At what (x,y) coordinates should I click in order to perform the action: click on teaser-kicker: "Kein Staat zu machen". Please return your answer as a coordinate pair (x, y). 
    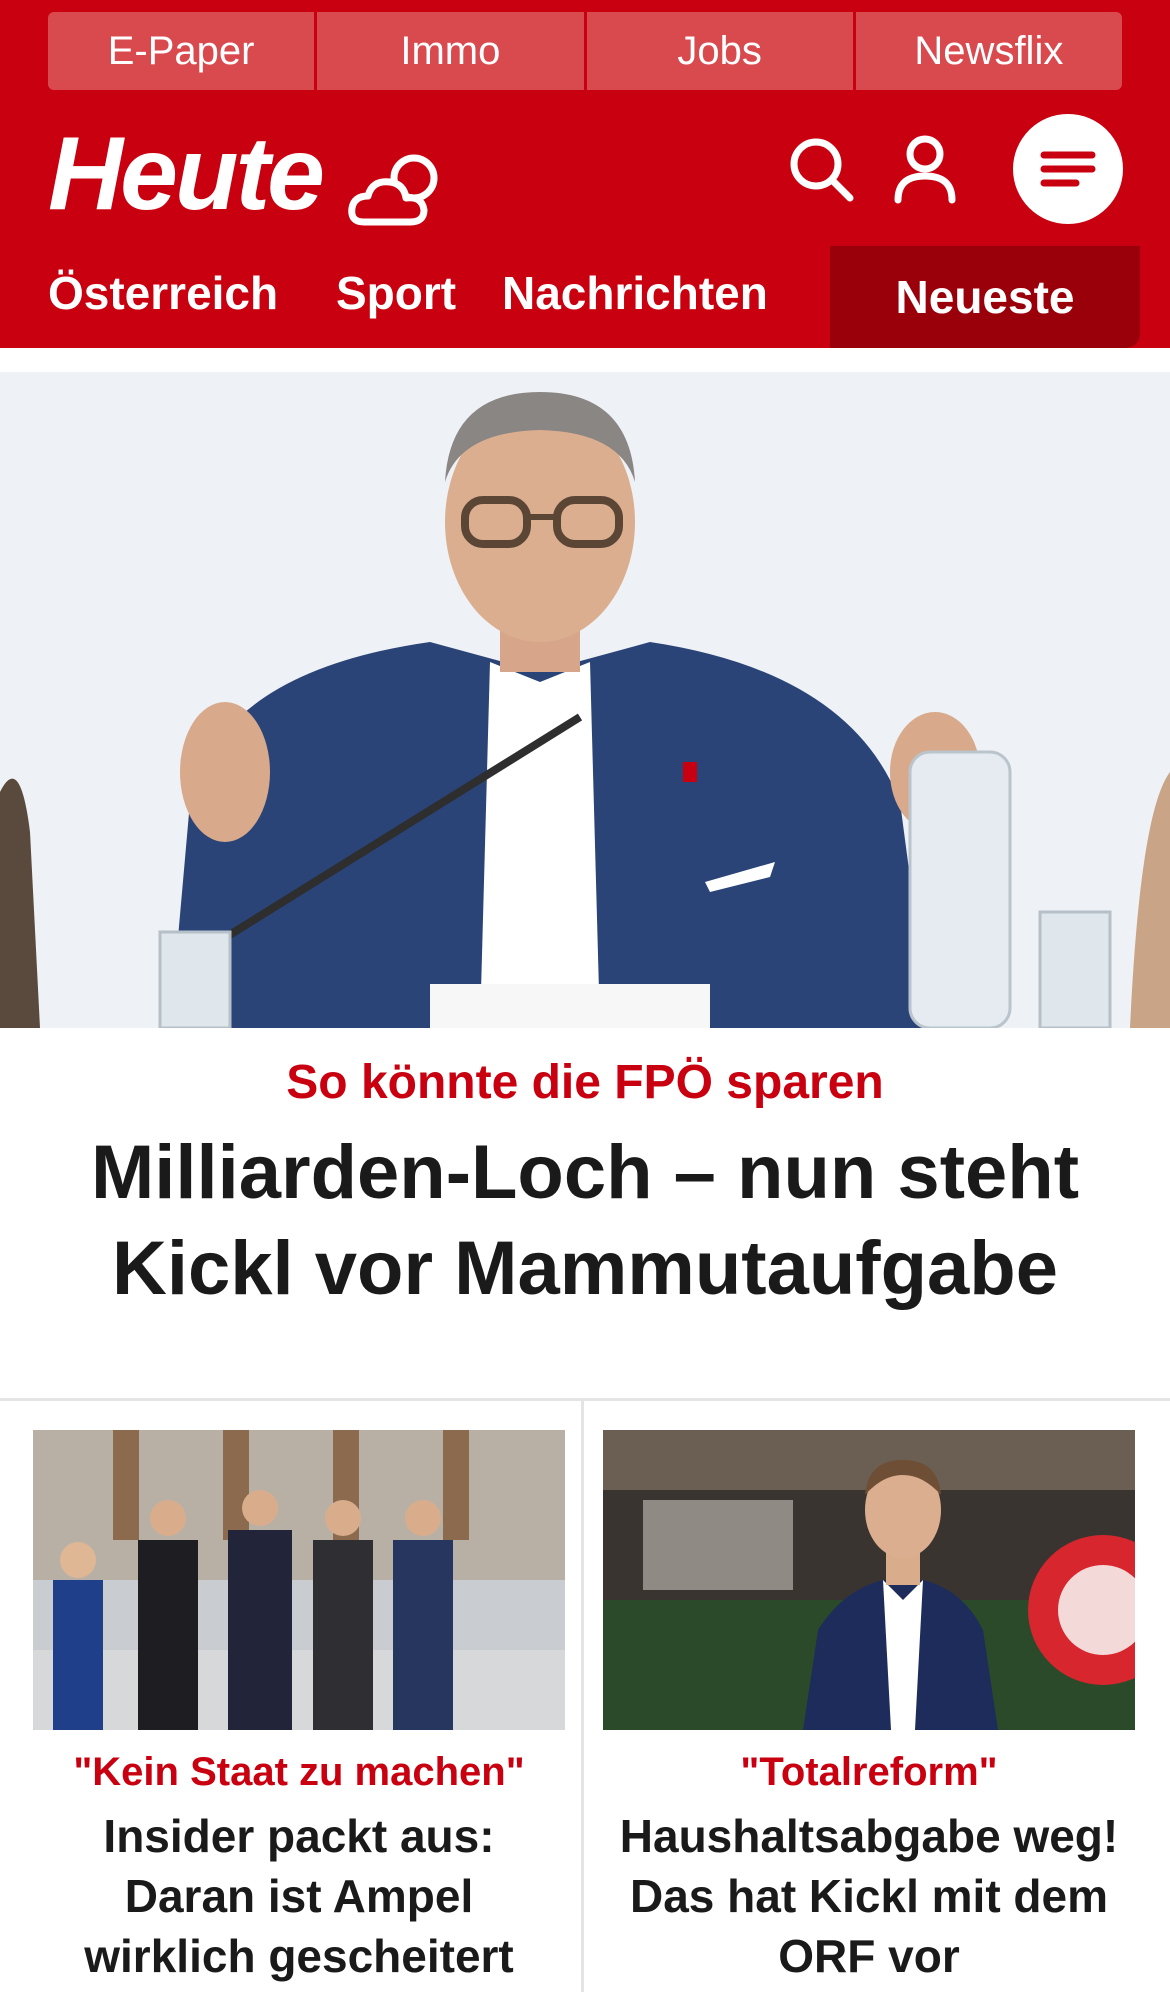
    Looking at the image, I should click on (299, 1772).